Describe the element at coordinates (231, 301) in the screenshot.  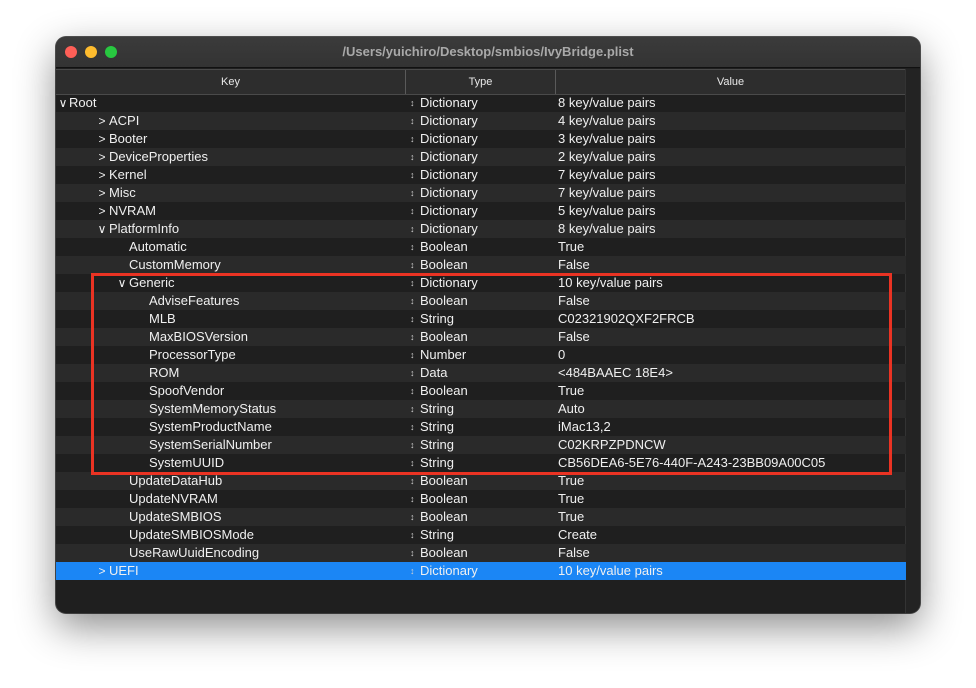
I see `key-cell: AdviseFeatures` at that location.